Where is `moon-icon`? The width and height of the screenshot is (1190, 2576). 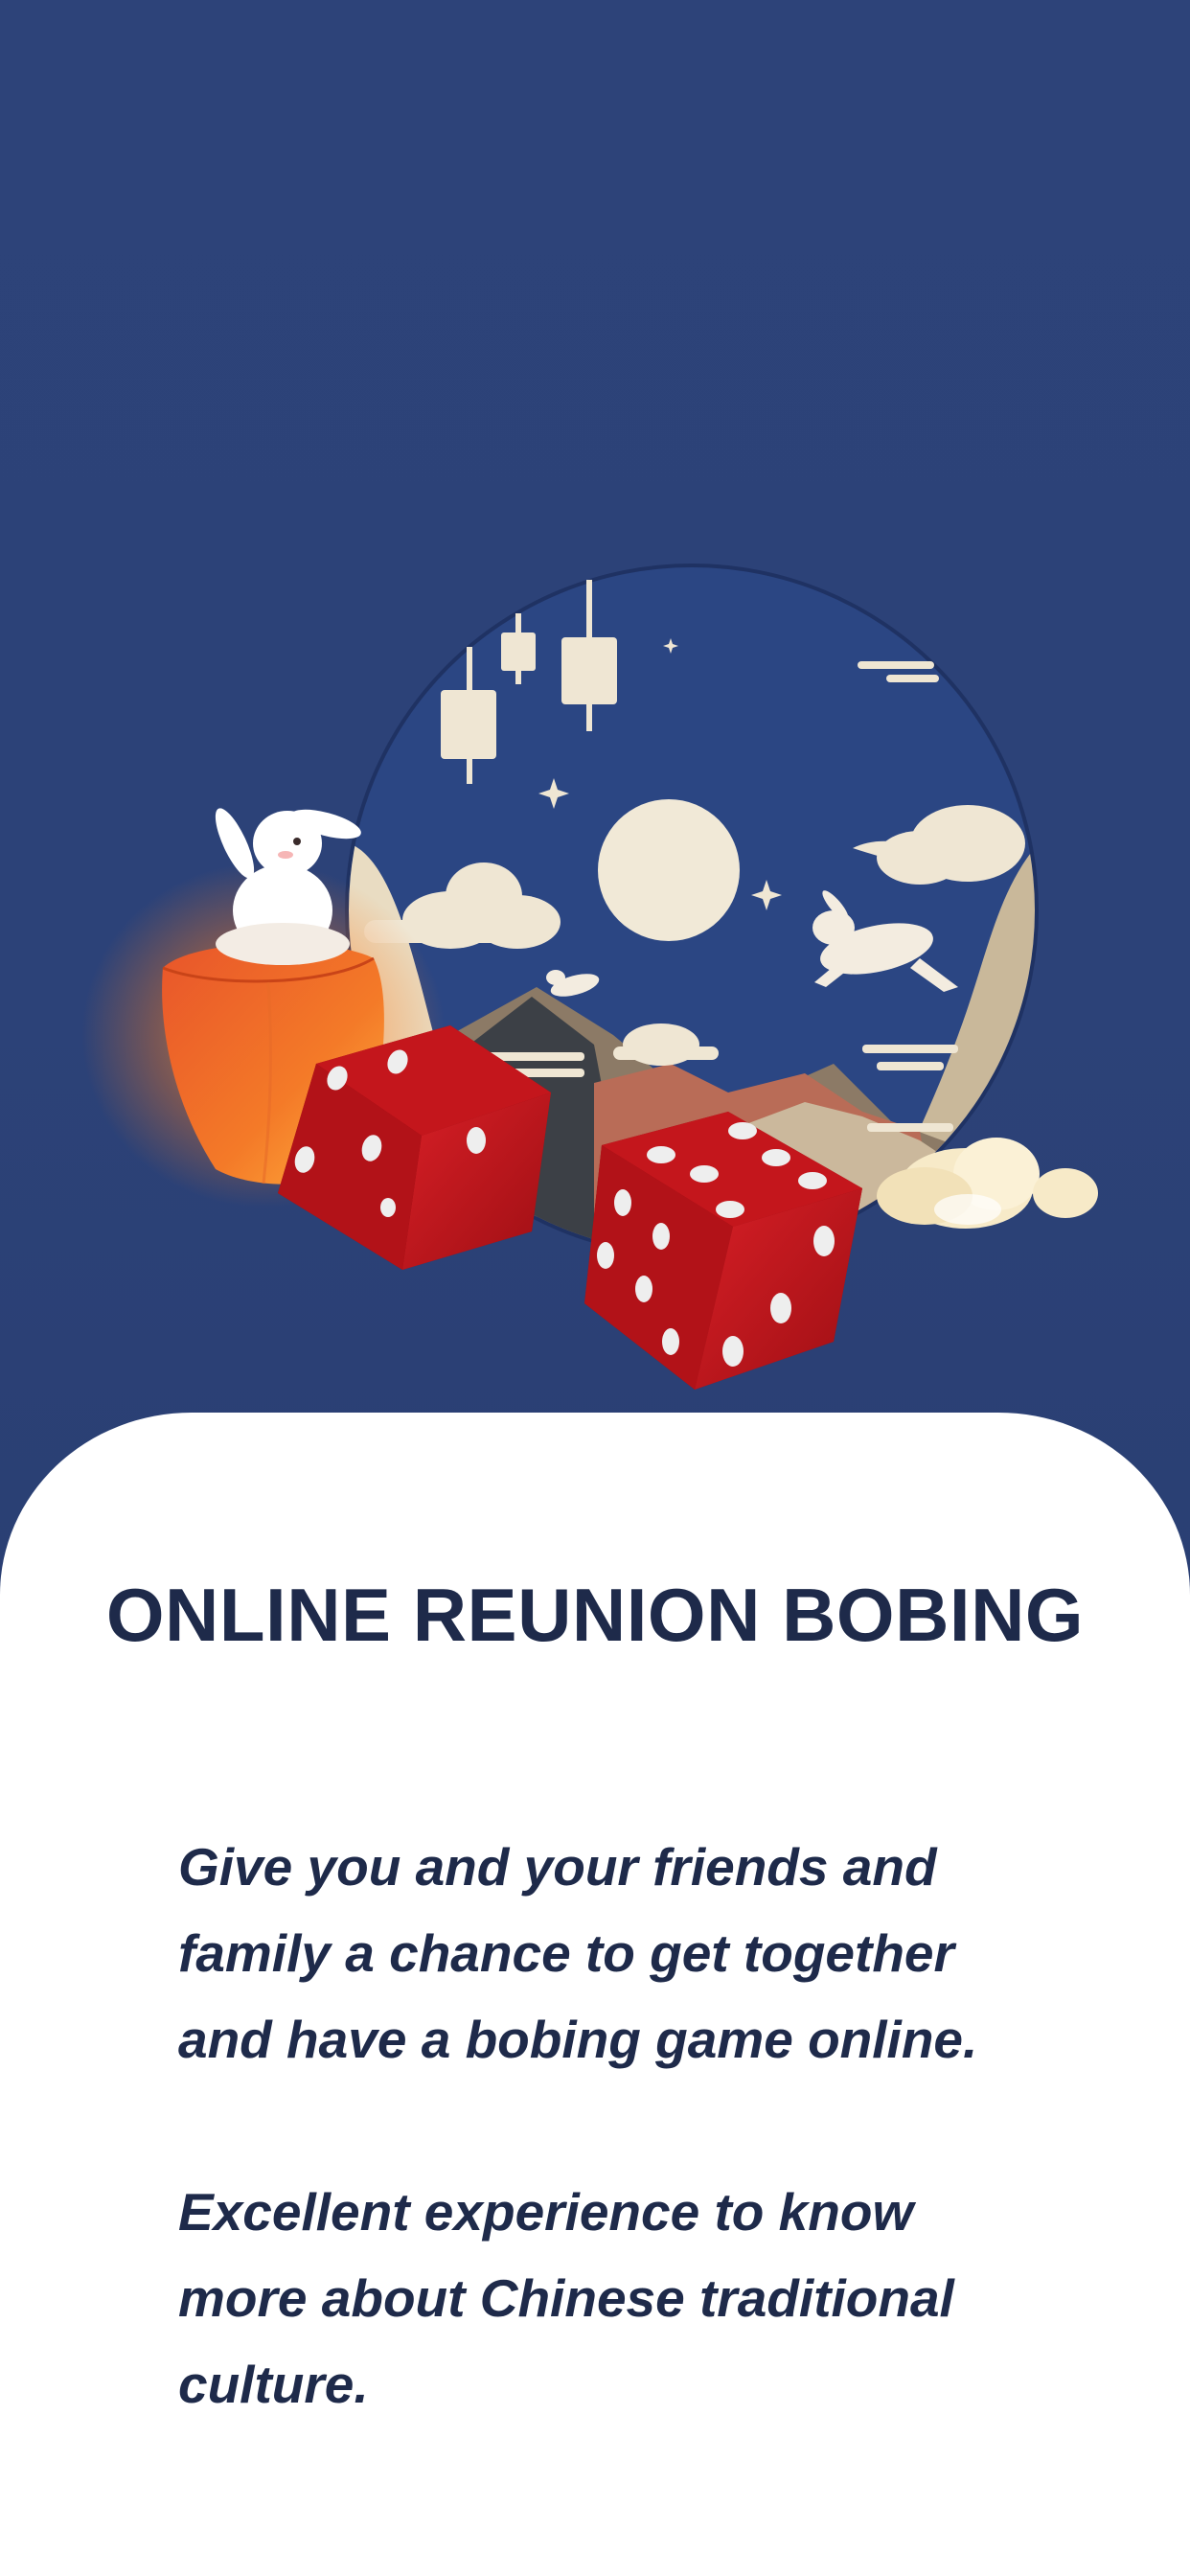 moon-icon is located at coordinates (669, 870).